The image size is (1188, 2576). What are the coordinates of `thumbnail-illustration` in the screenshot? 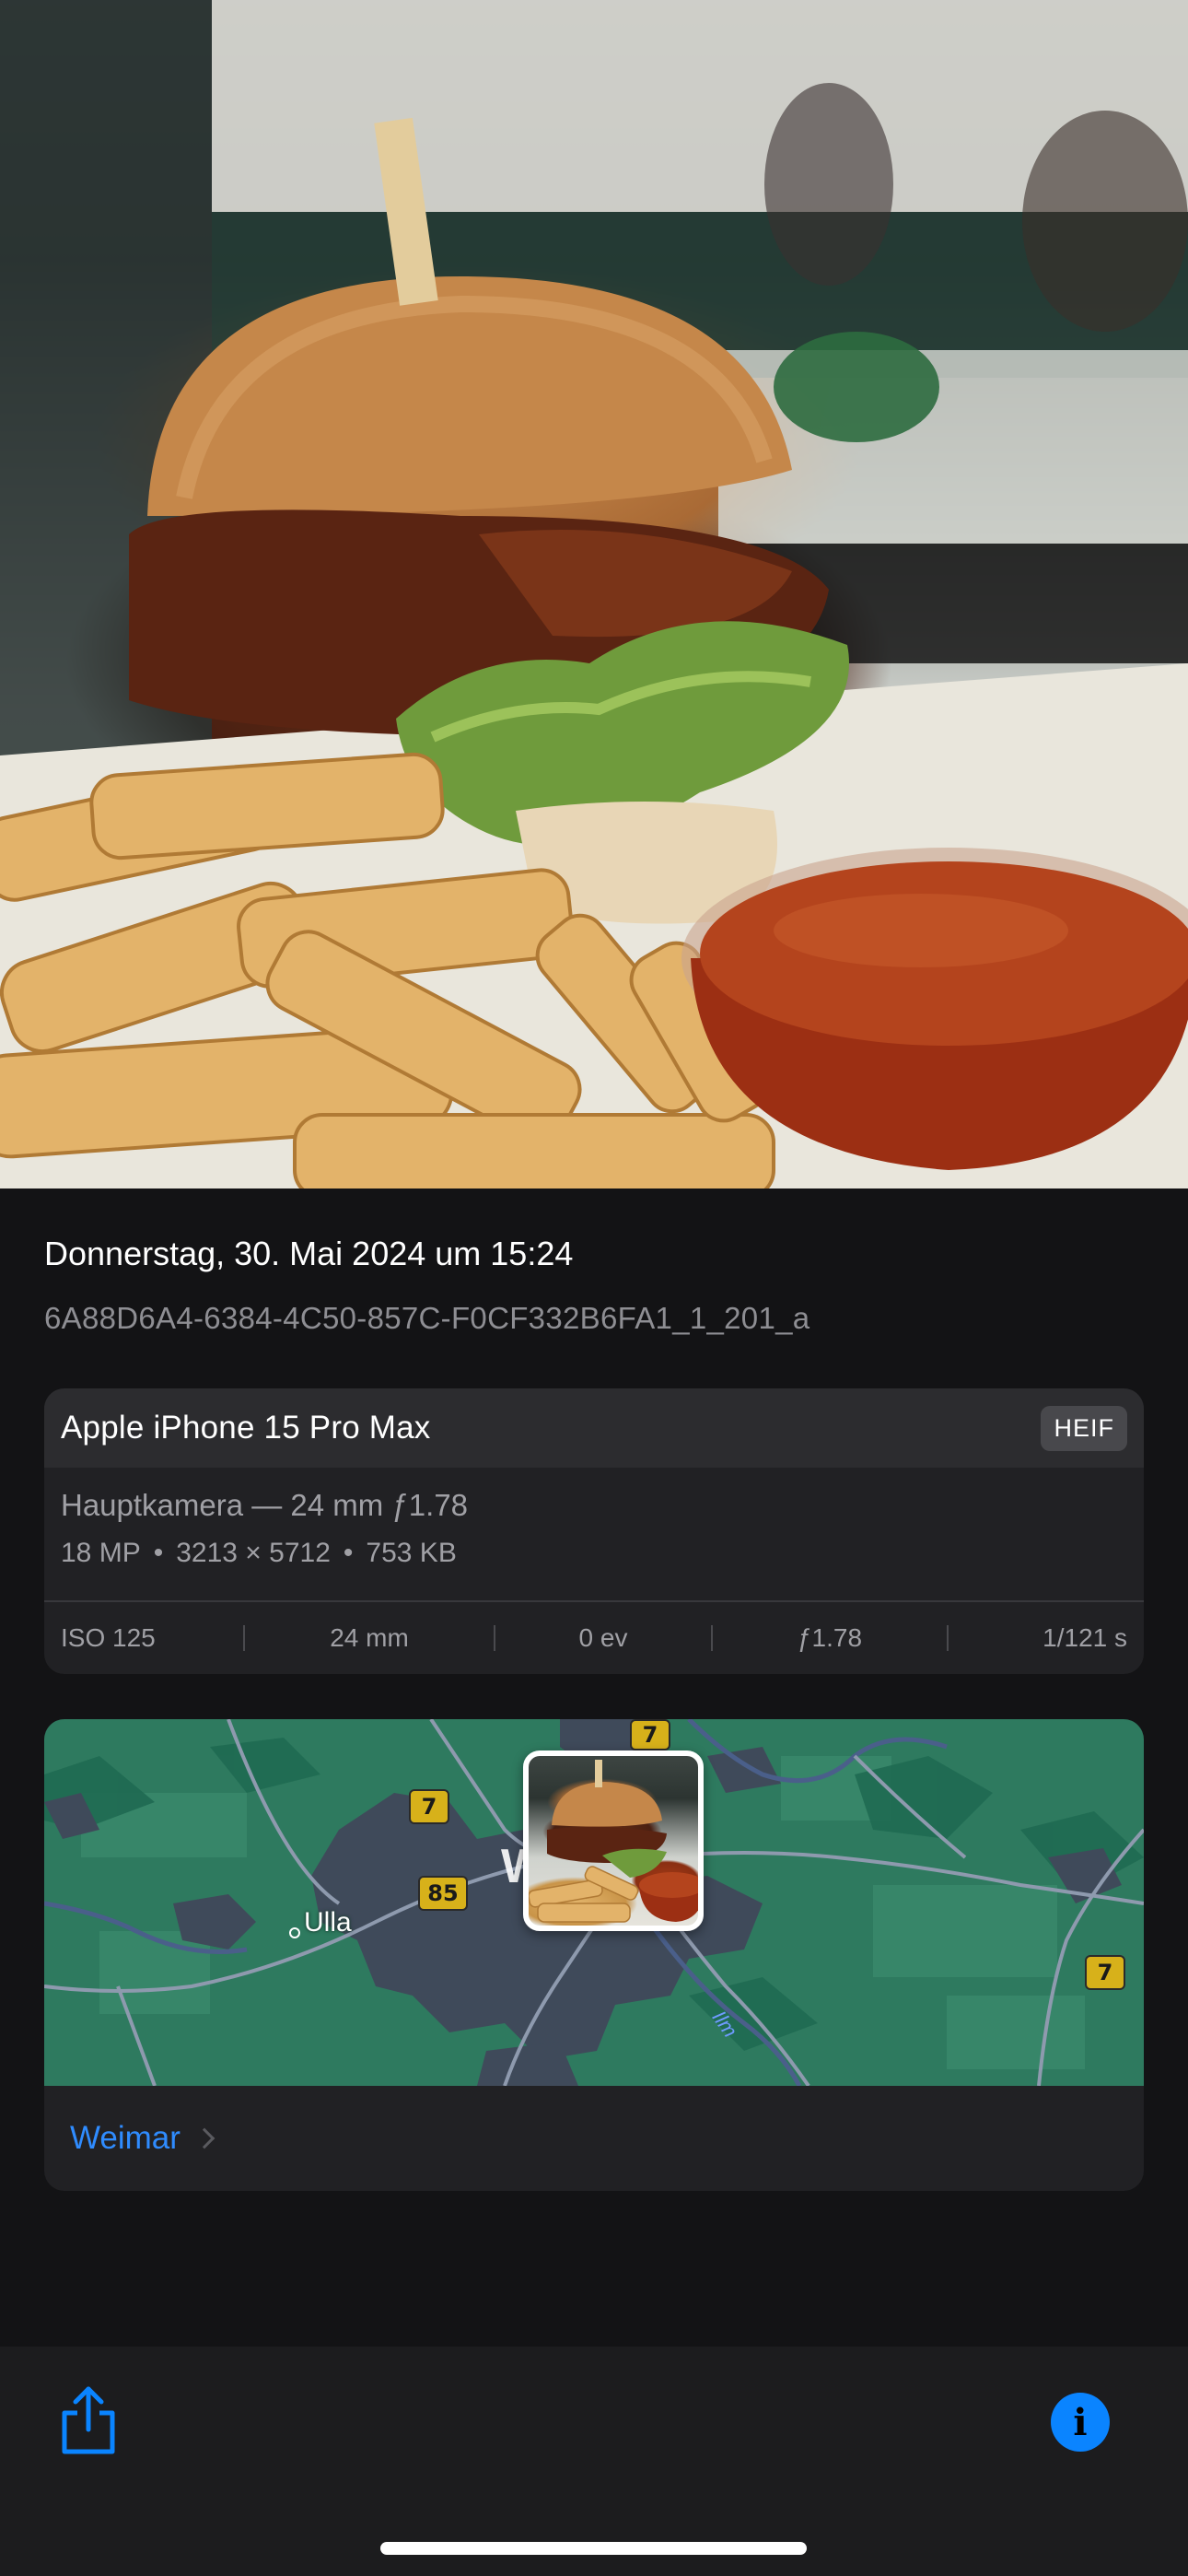 It's located at (613, 1841).